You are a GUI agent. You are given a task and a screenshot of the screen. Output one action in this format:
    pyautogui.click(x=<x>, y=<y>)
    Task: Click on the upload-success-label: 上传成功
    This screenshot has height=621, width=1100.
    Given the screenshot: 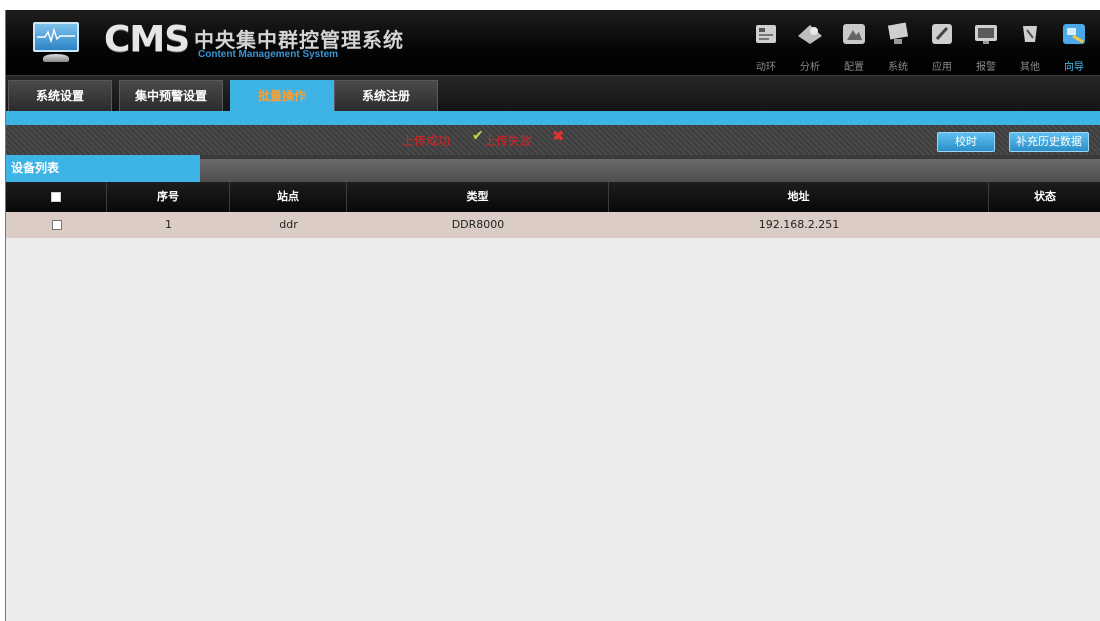 What is the action you would take?
    pyautogui.click(x=426, y=141)
    